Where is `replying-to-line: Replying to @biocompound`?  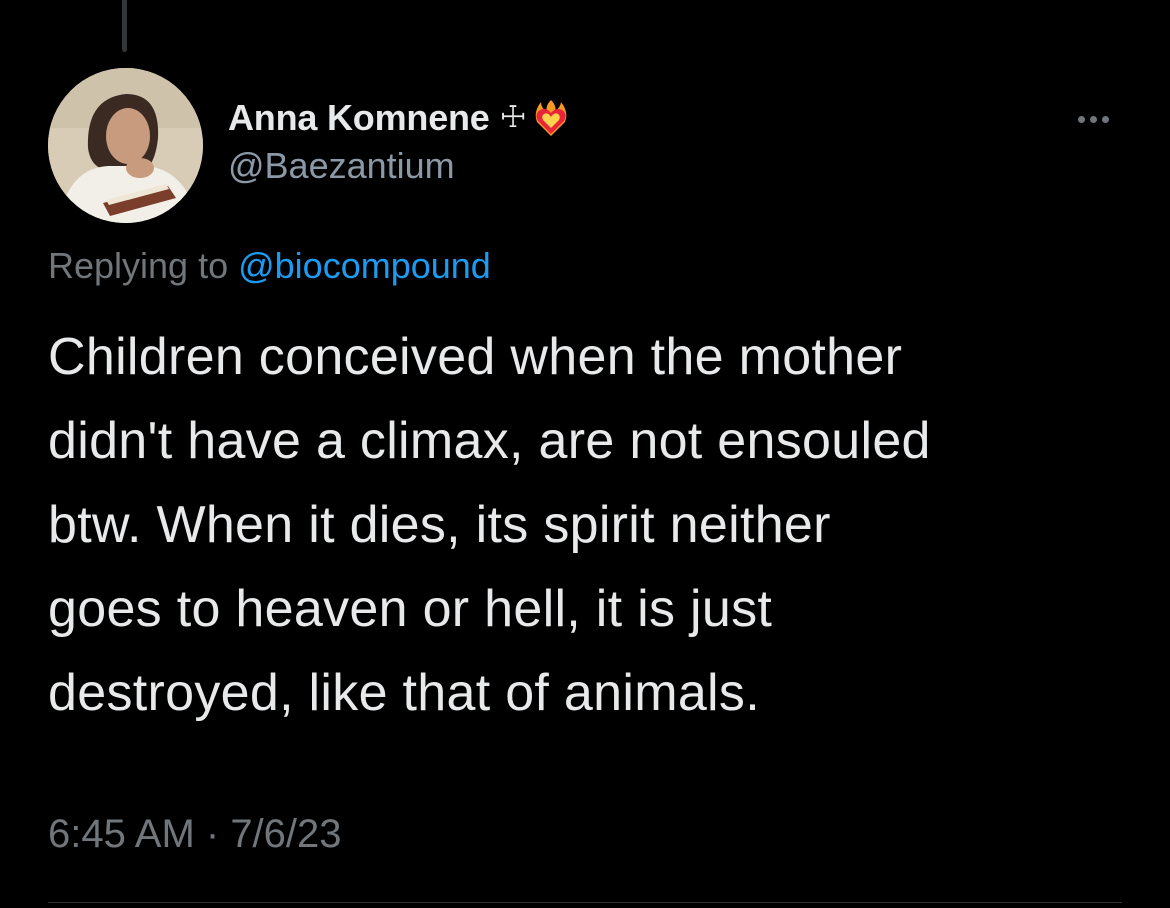 replying-to-line: Replying to @biocompound is located at coordinates (269, 266).